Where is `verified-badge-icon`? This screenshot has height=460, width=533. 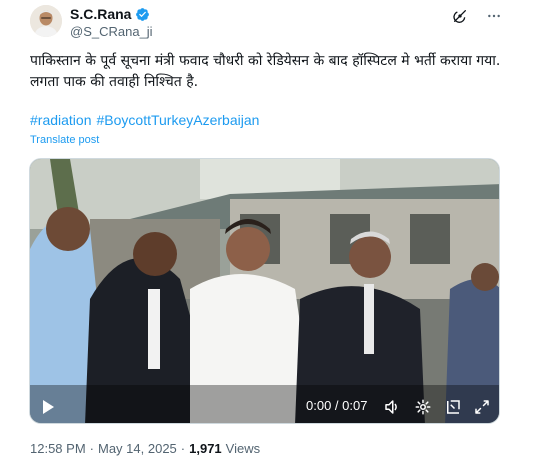
verified-badge-icon is located at coordinates (143, 14).